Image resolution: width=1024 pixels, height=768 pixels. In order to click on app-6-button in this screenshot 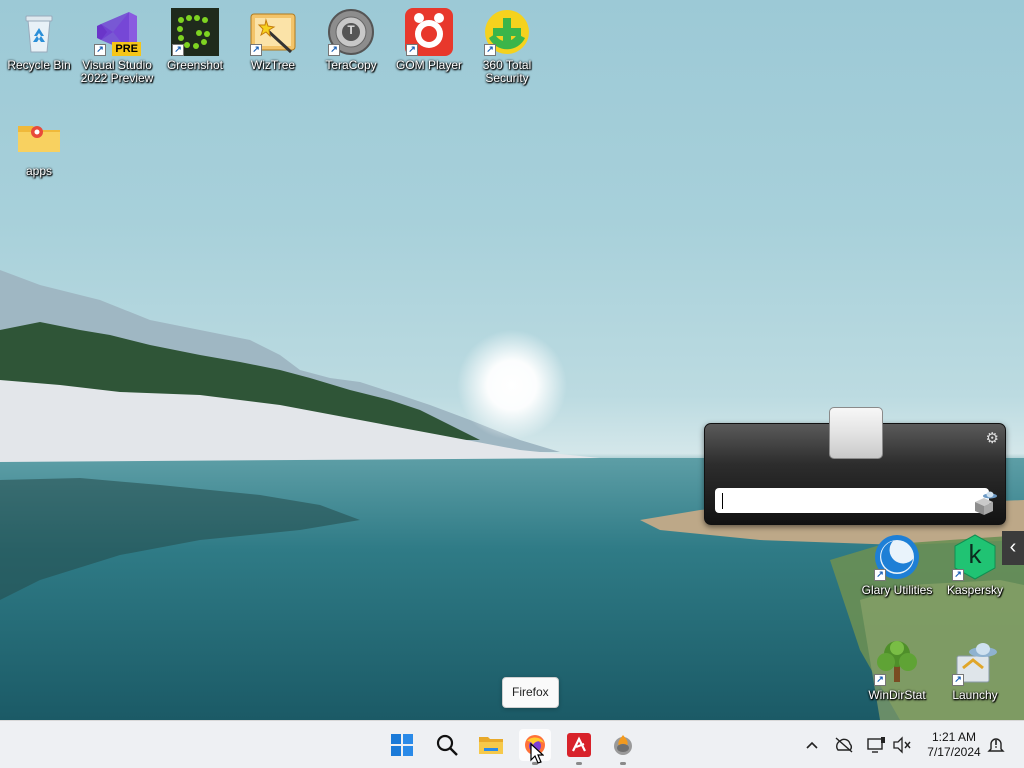, I will do `click(623, 747)`.